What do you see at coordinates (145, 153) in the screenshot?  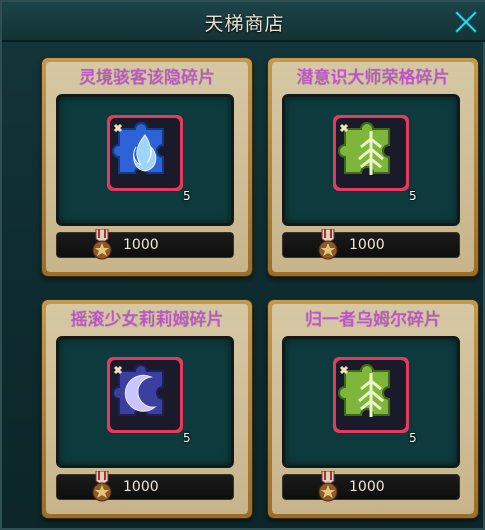 I see `blue-flame-puzzle-icon` at bounding box center [145, 153].